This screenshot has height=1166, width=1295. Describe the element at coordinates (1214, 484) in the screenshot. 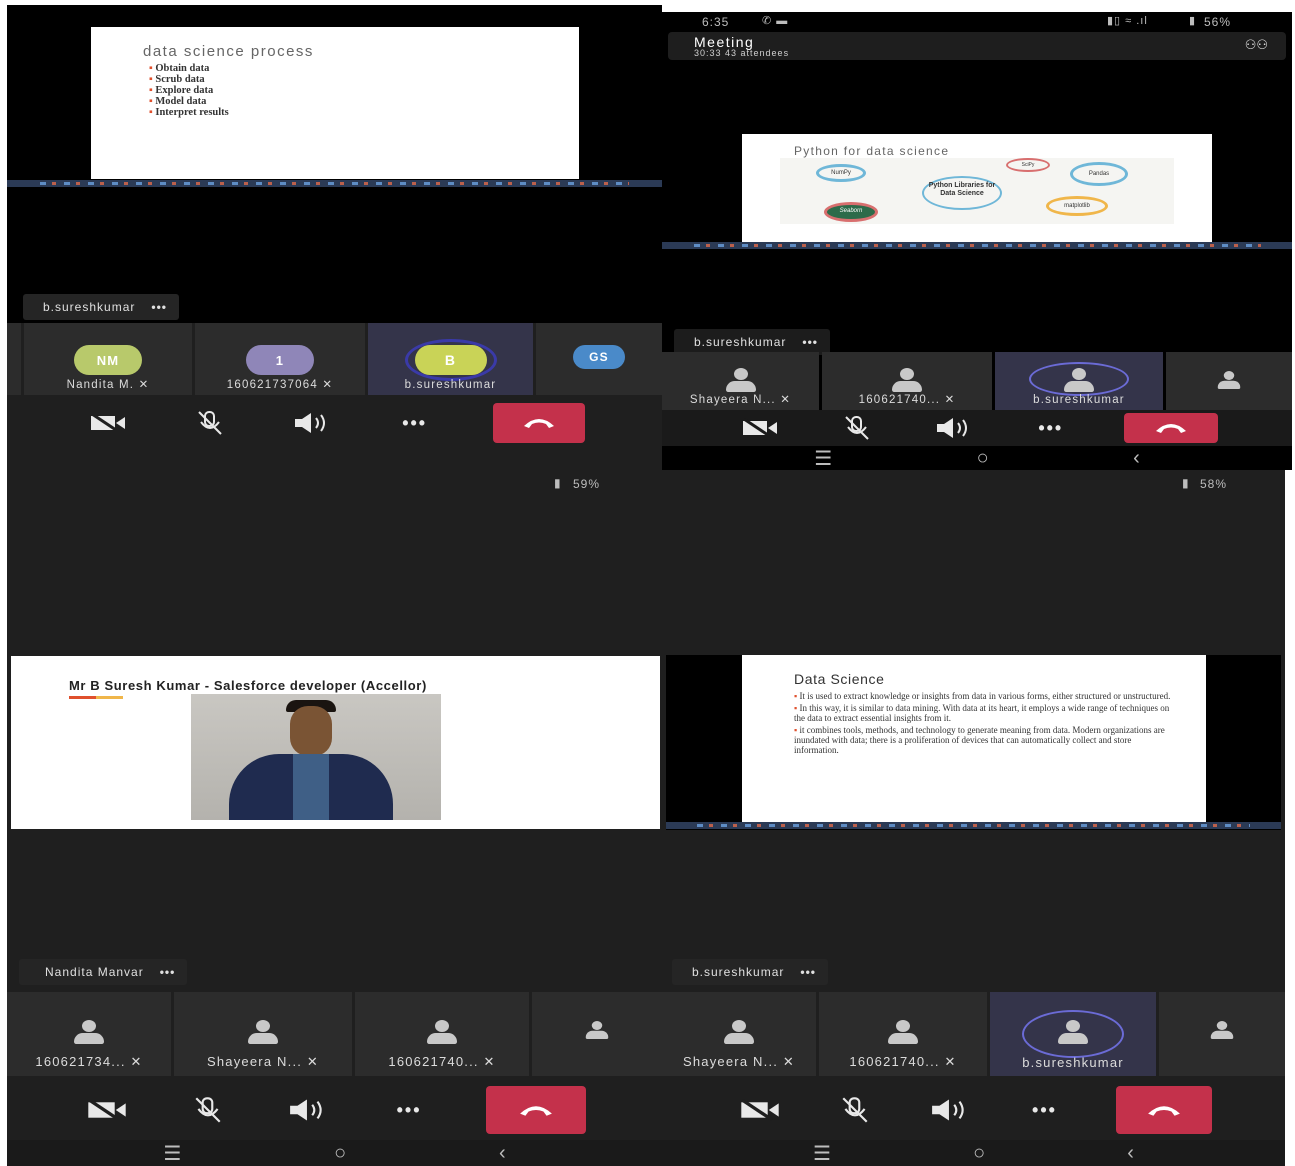

I see `battery-level: 58%` at that location.